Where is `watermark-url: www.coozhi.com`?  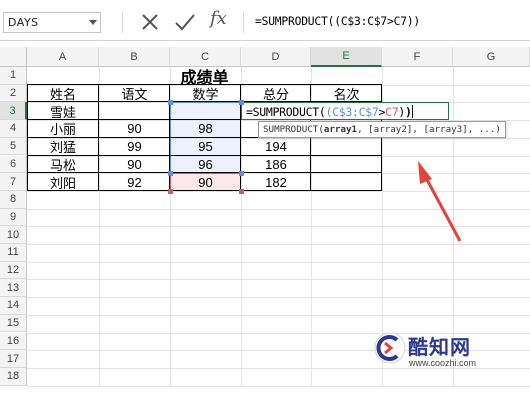 watermark-url: www.coozhi.com is located at coordinates (443, 363).